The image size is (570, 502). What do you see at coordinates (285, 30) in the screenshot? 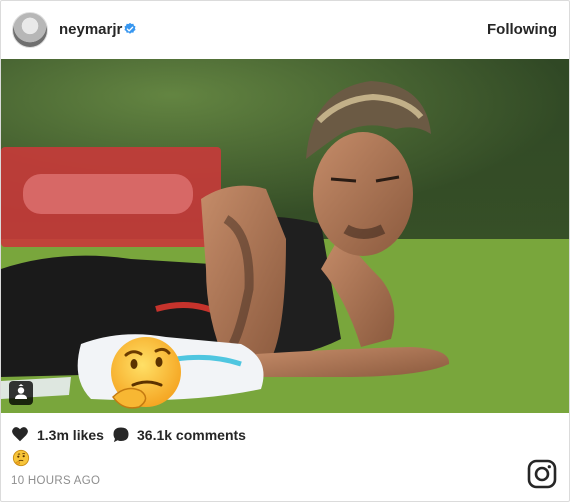
I see `post-header: neymarjr Following` at bounding box center [285, 30].